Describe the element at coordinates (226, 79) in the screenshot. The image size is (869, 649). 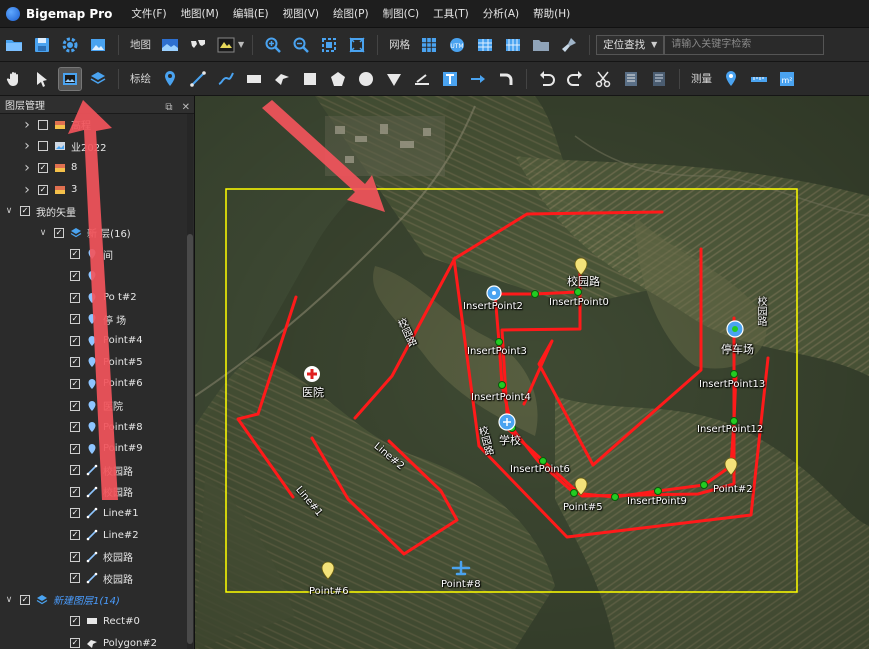
I see `freehand-line-icon` at that location.